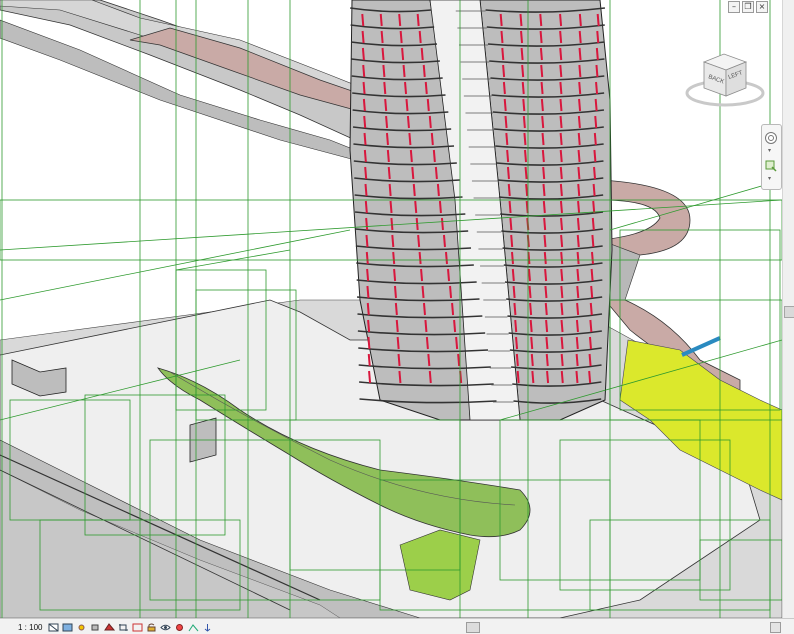 The height and width of the screenshot is (634, 794). Describe the element at coordinates (207, 627) in the screenshot. I see `highlight-icon` at that location.